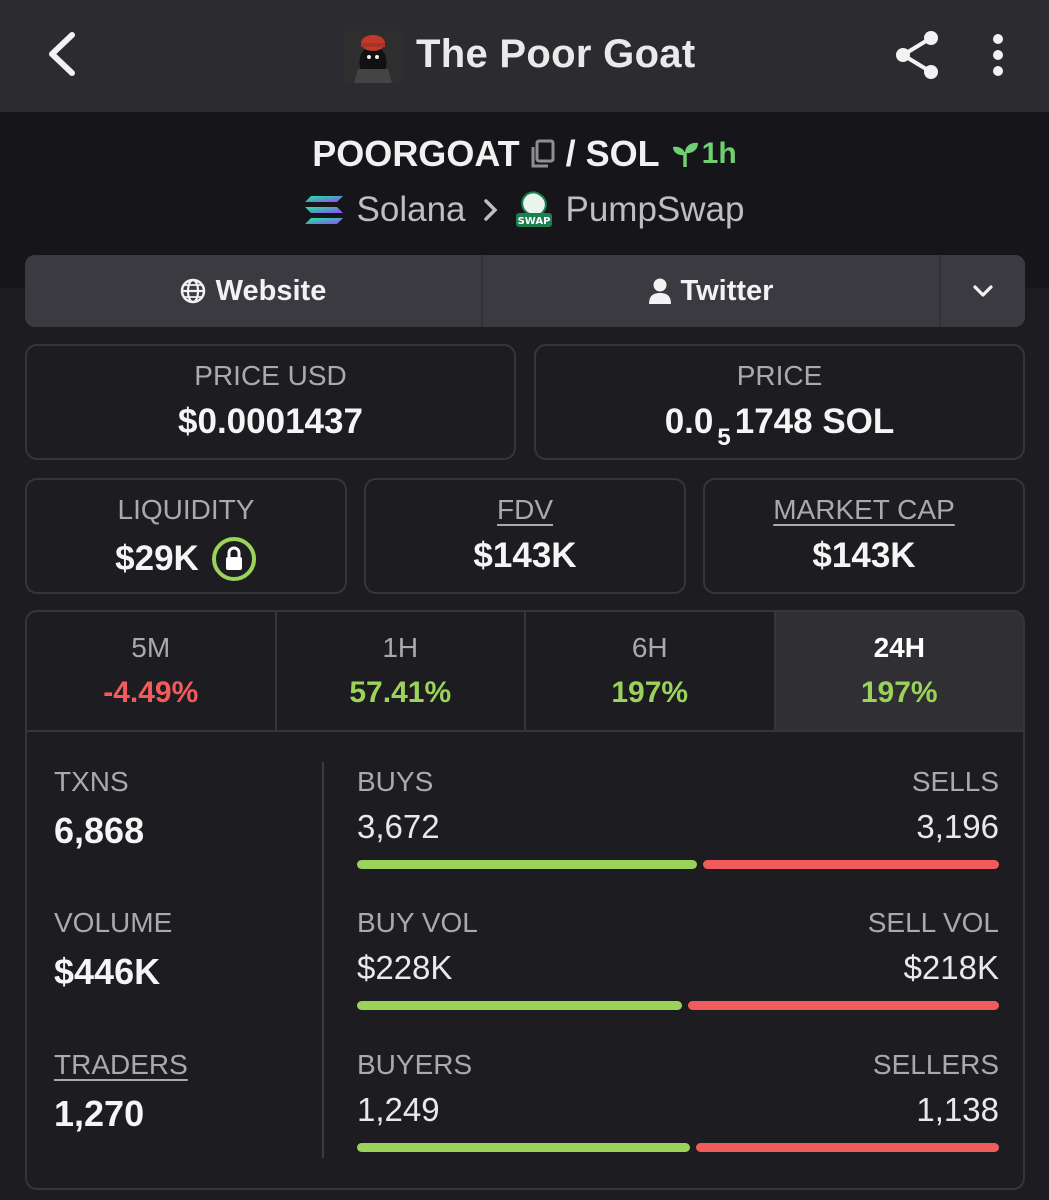 The width and height of the screenshot is (1049, 1200). I want to click on sellers-value: 1,138, so click(957, 1109).